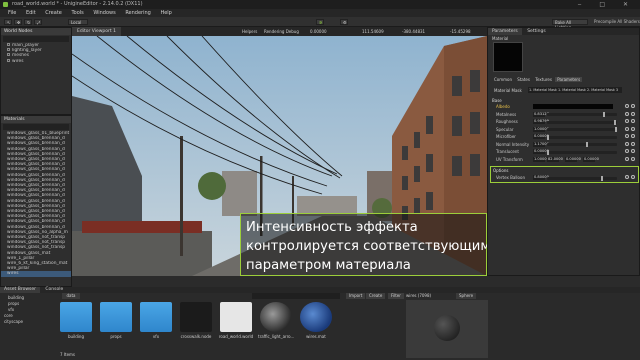 The height and width of the screenshot is (360, 640). I want to click on tree-item: wires, so click(36, 61).